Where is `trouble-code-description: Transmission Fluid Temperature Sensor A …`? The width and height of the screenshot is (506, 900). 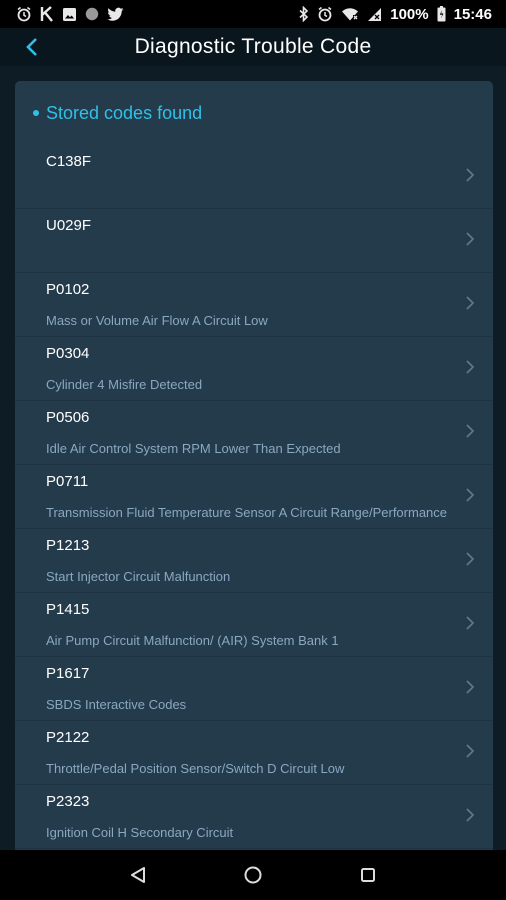 trouble-code-description: Transmission Fluid Temperature Sensor A … is located at coordinates (247, 512).